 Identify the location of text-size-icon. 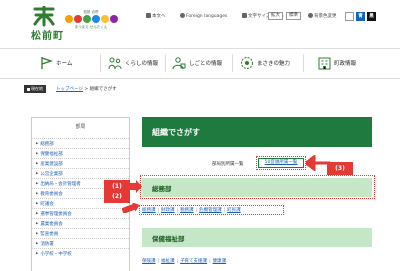
(244, 15).